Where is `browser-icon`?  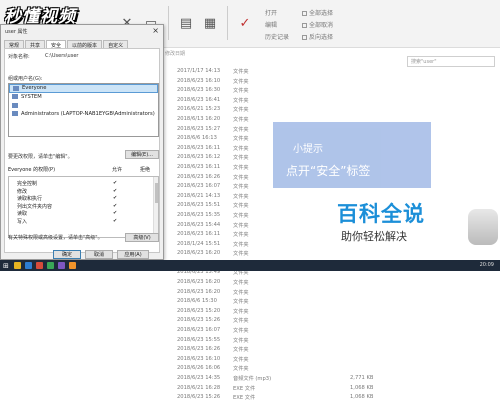 browser-icon is located at coordinates (28, 265).